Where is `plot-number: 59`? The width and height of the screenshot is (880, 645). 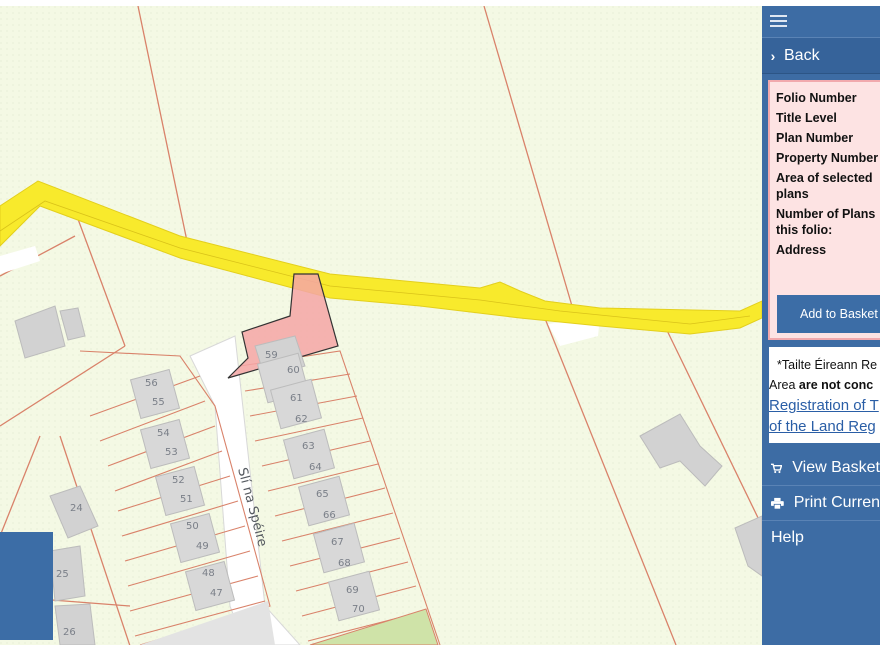
plot-number: 59 is located at coordinates (271, 355).